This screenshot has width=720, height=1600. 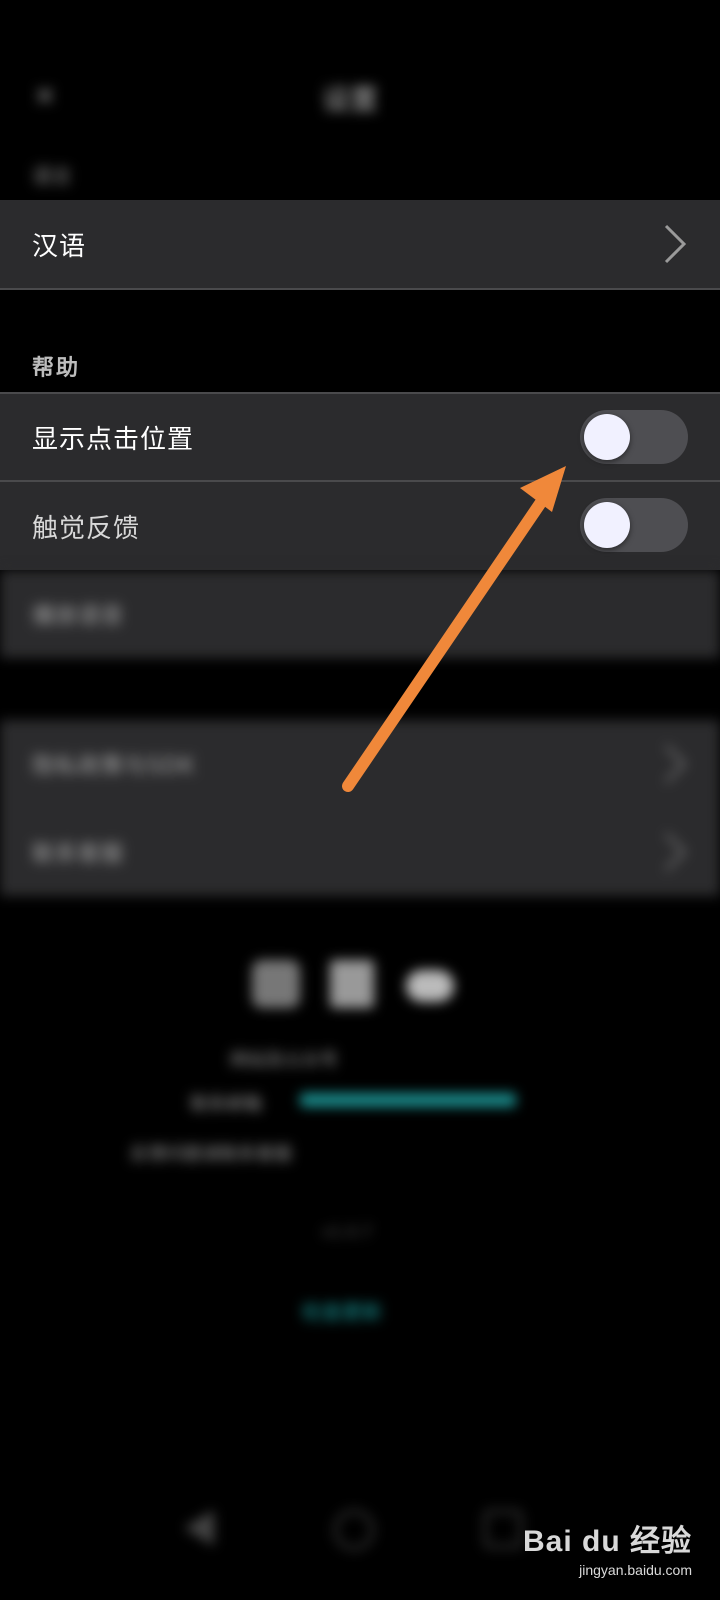 What do you see at coordinates (52, 176) in the screenshot?
I see `section-label-language: 语言` at bounding box center [52, 176].